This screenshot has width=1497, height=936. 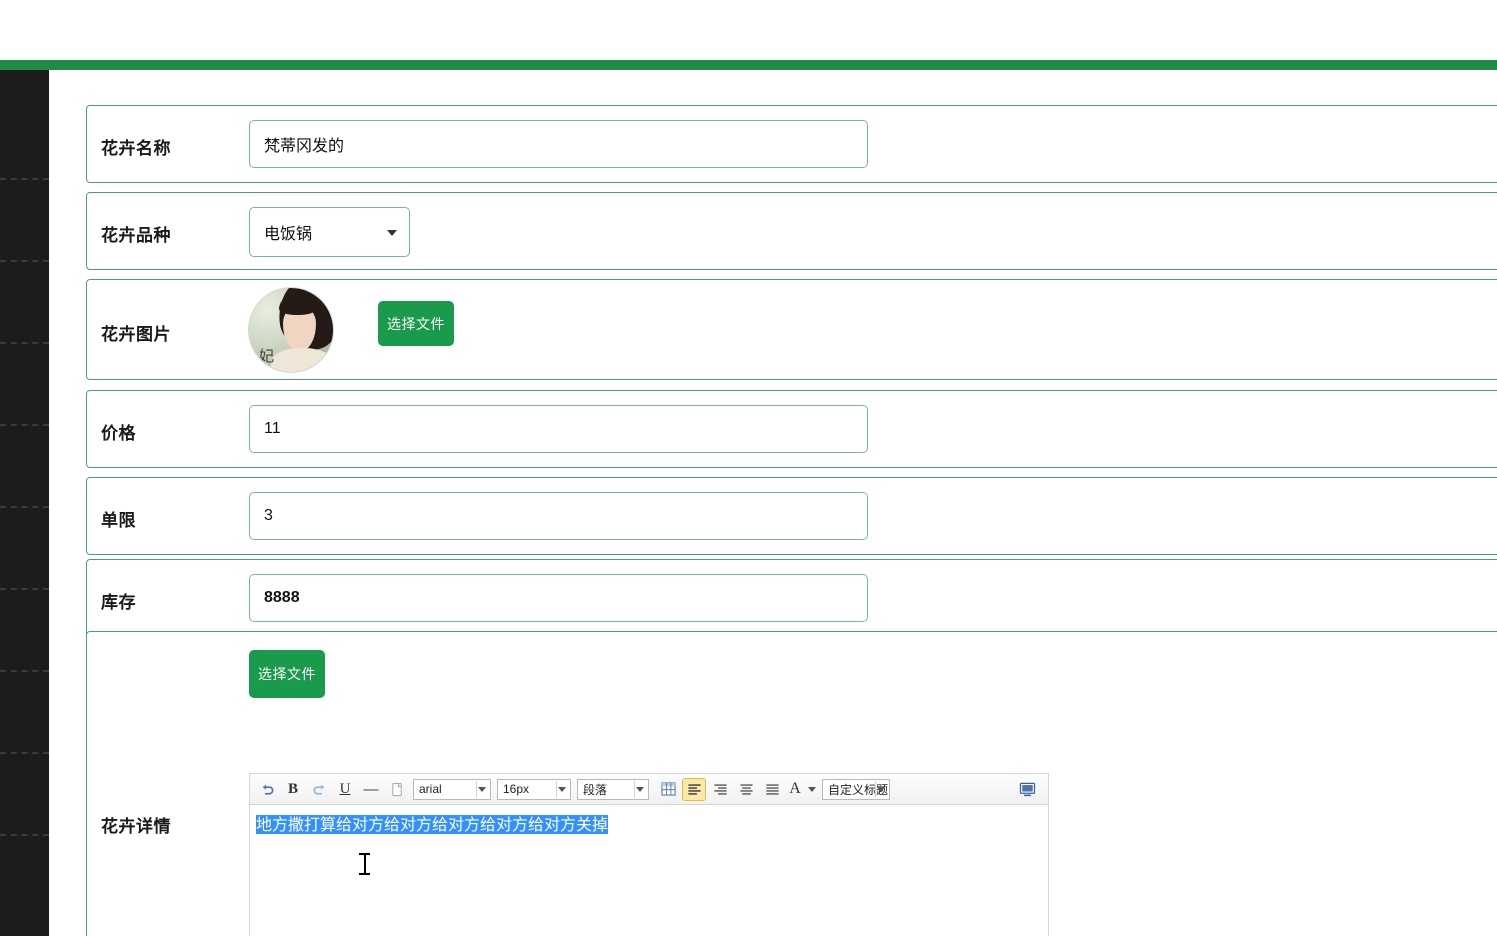 I want to click on form-row-stock: 库存, so click(x=791, y=598).